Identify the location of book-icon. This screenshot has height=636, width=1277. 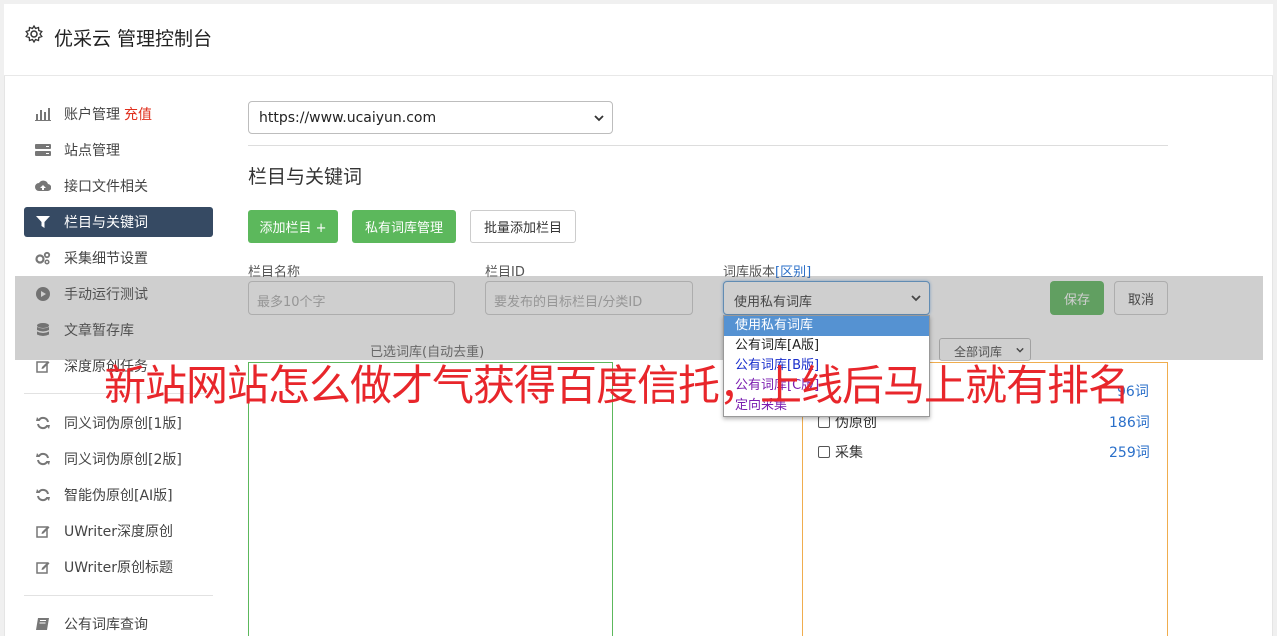
(43, 624).